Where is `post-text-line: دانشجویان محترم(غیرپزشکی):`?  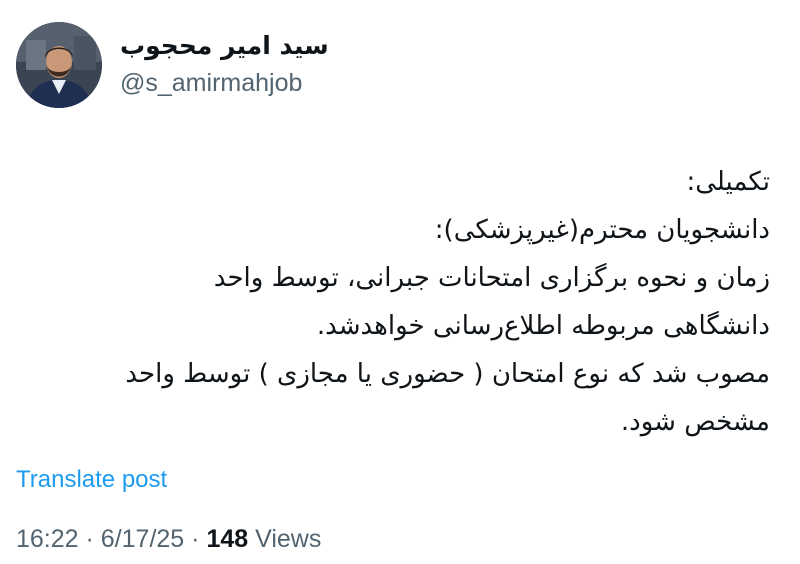 post-text-line: دانشجویان محترم(غیرپزشکی): is located at coordinates (602, 230).